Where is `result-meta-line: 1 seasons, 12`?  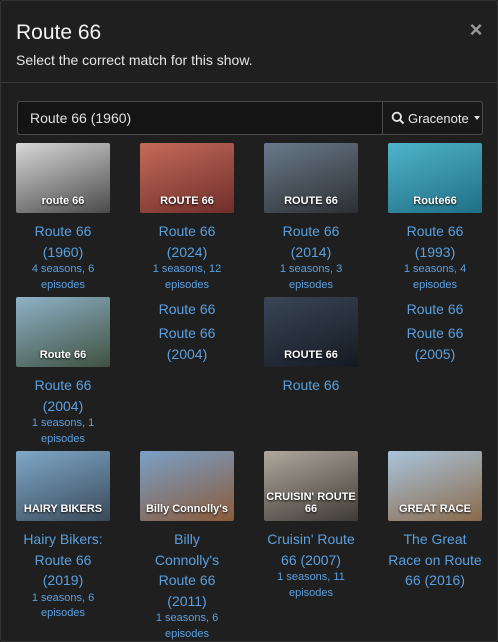 result-meta-line: 1 seasons, 12 is located at coordinates (187, 269).